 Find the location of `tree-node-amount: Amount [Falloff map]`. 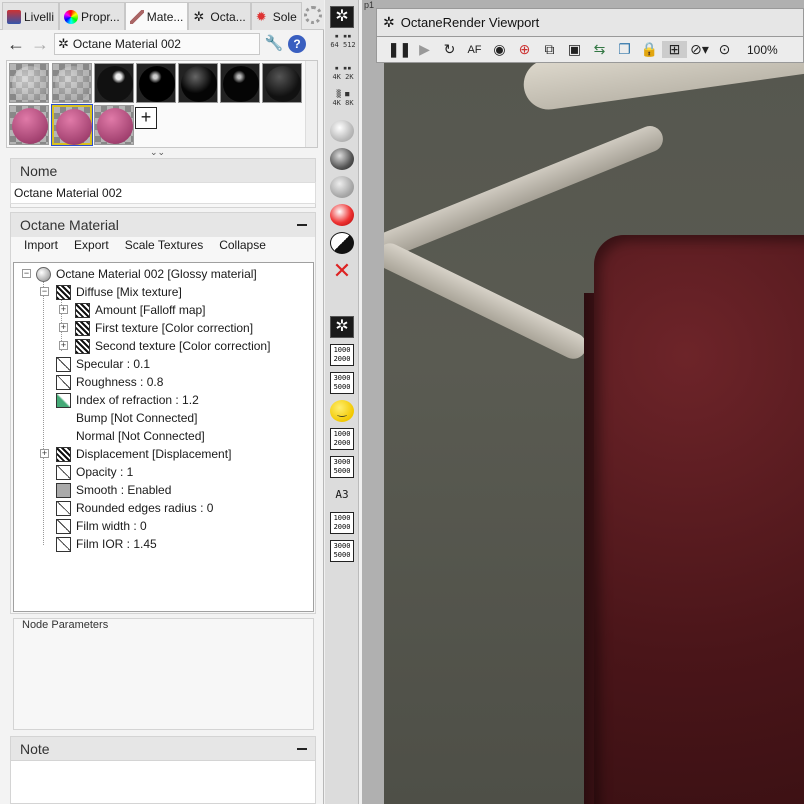

tree-node-amount: Amount [Falloff map] is located at coordinates (140, 310).